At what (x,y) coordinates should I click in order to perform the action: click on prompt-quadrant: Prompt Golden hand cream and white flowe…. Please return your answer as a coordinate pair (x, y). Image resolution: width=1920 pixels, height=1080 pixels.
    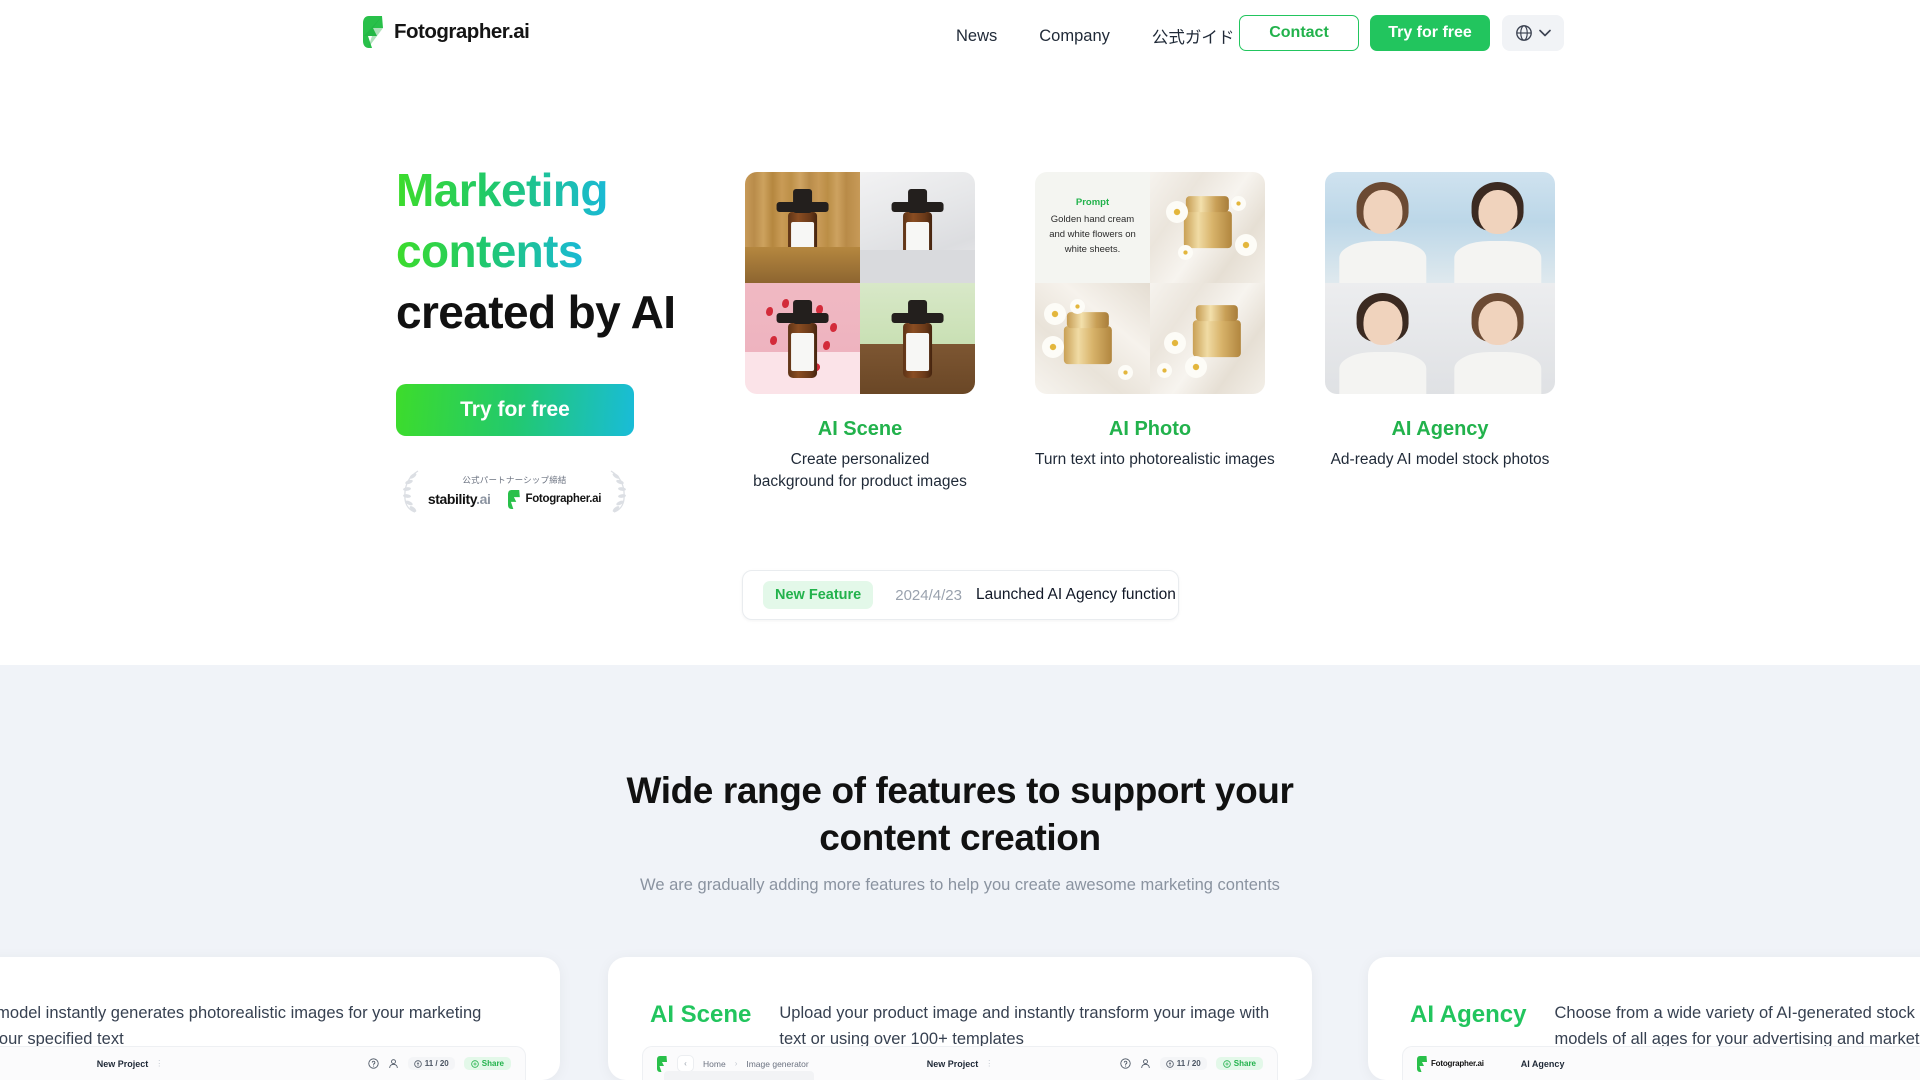
    Looking at the image, I should click on (1092, 227).